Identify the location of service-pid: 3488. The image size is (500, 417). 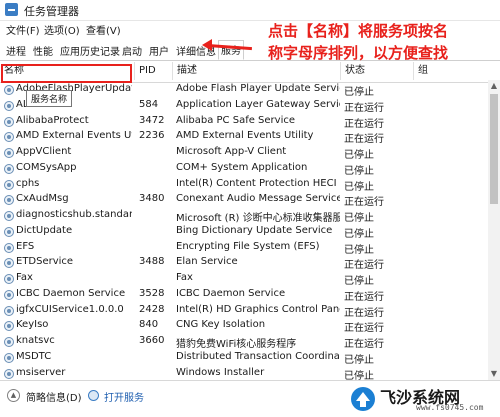
(152, 262).